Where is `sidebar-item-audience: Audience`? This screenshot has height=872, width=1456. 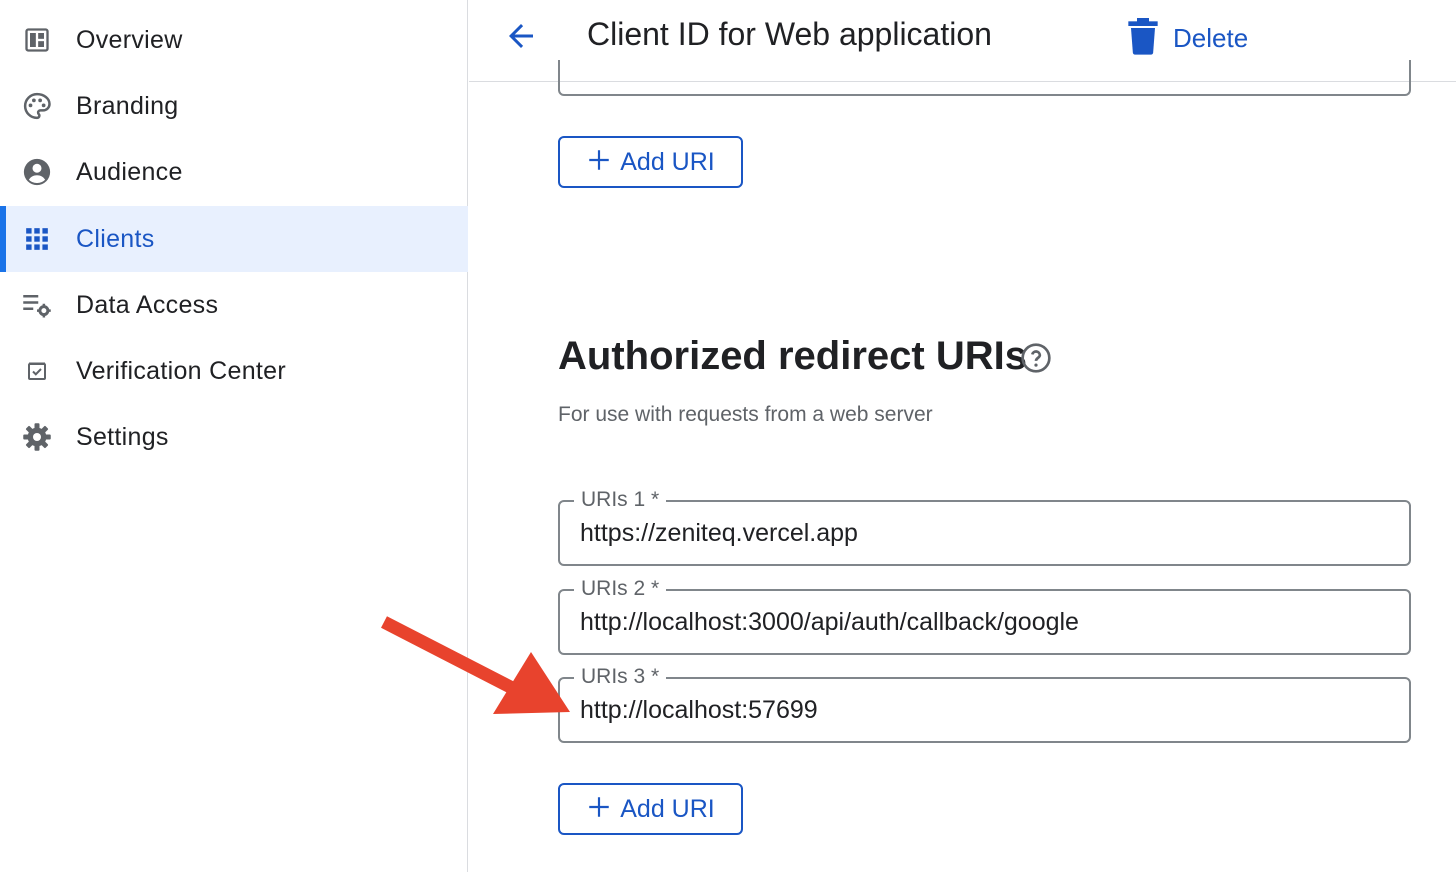 sidebar-item-audience: Audience is located at coordinates (234, 172).